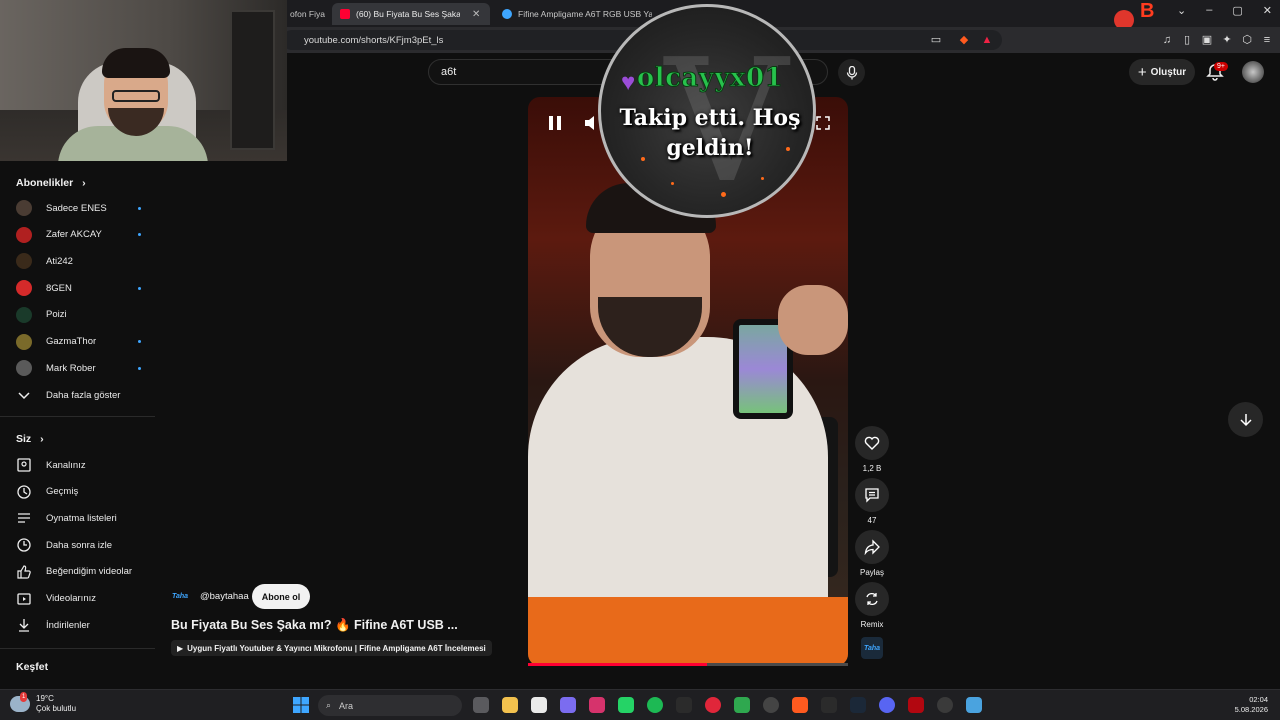  I want to click on media-icon: ♫, so click(1167, 40).